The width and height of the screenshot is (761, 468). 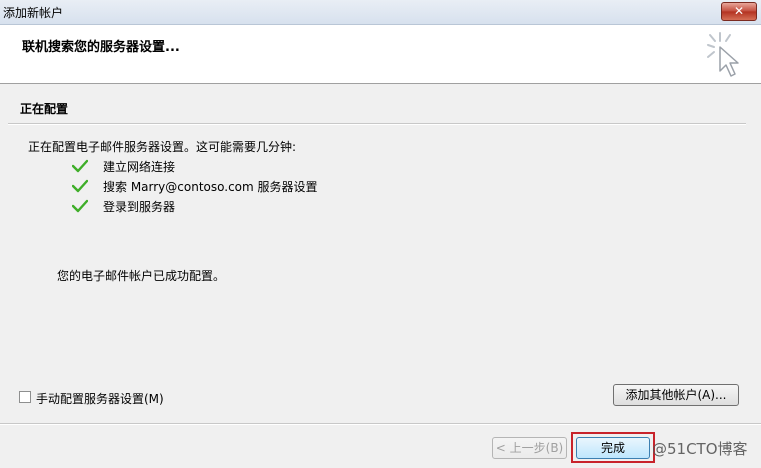 I want to click on finish-button: 完成, so click(x=613, y=448).